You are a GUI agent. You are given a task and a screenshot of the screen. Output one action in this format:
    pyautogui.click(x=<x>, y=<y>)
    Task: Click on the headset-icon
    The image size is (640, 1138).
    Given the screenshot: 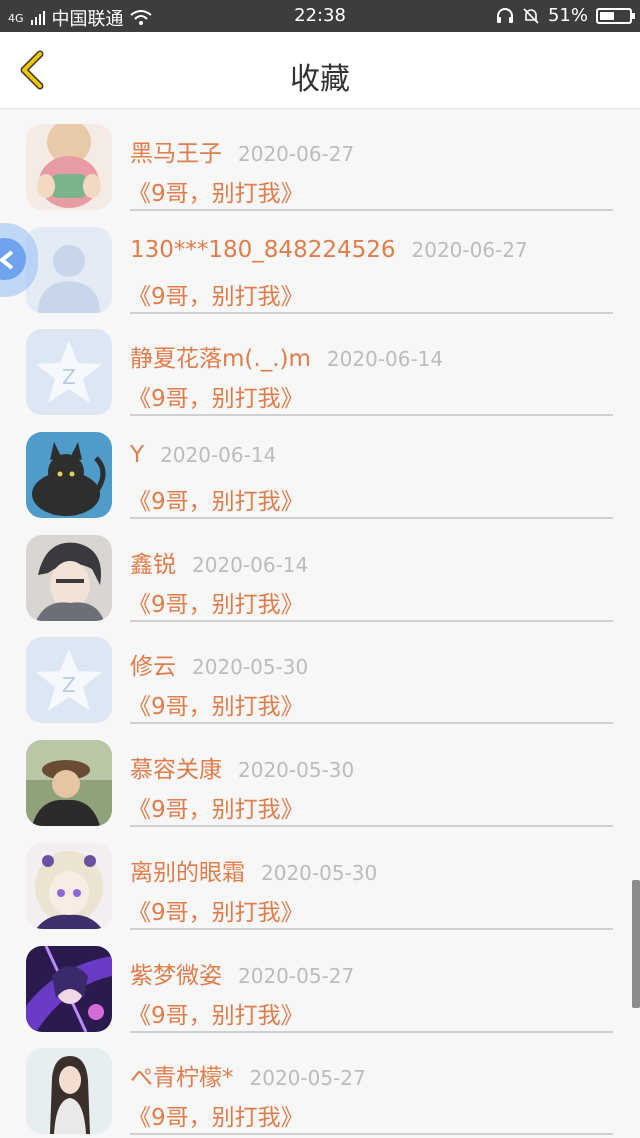 What is the action you would take?
    pyautogui.click(x=504, y=15)
    